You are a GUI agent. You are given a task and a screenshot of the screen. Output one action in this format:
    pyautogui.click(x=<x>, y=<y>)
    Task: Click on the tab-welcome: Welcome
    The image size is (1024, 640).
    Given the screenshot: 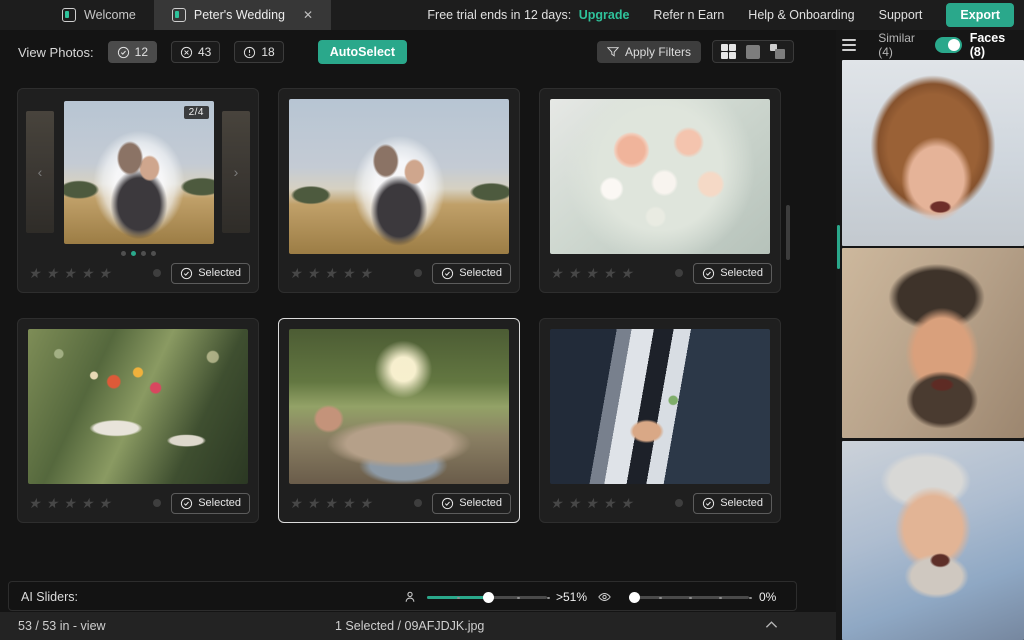 What is the action you would take?
    pyautogui.click(x=99, y=15)
    